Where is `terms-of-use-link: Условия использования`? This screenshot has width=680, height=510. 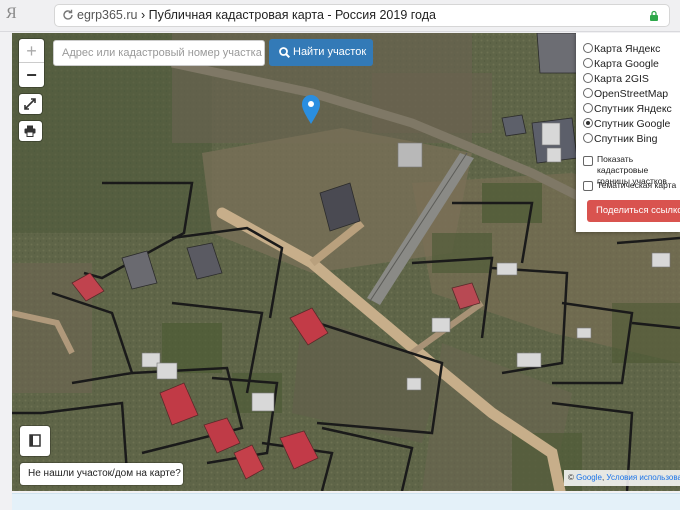
terms-of-use-link: Условия использования is located at coordinates (643, 477).